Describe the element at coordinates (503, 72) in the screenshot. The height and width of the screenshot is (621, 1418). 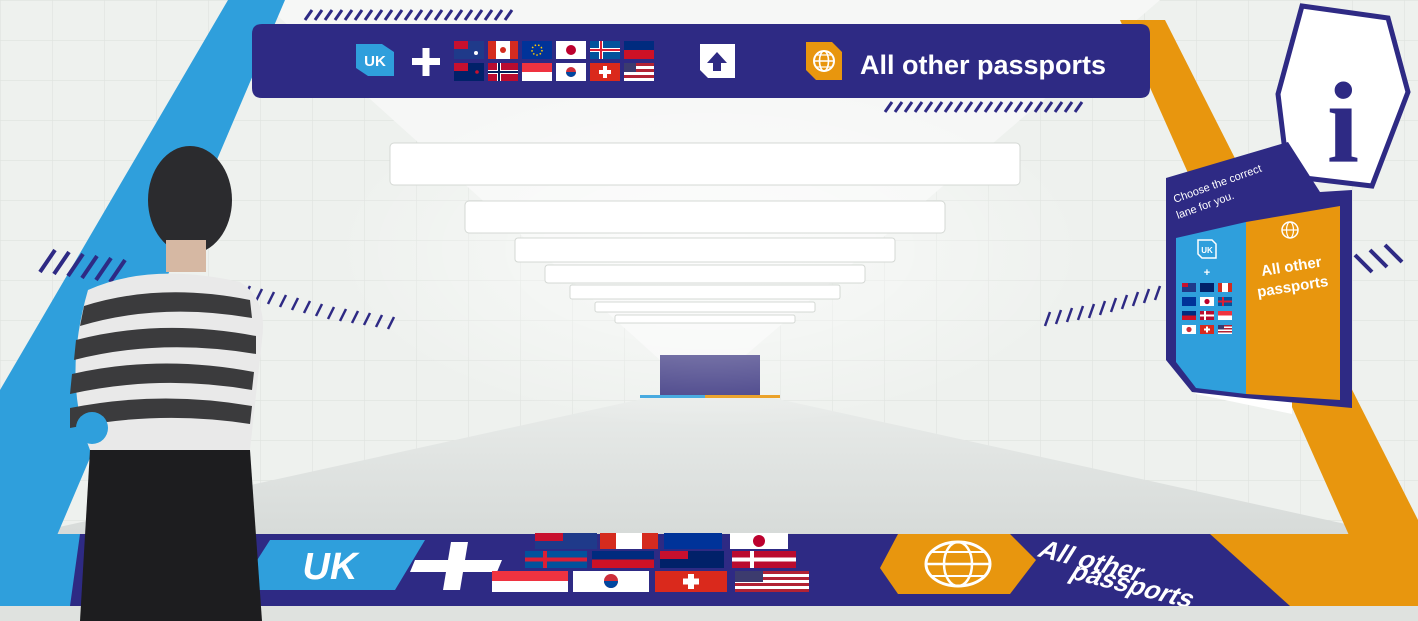
I see `norway-flag-icon` at that location.